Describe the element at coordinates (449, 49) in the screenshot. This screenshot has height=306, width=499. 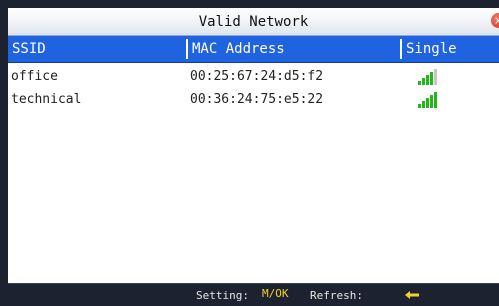
I see `column-header-signal: Single` at that location.